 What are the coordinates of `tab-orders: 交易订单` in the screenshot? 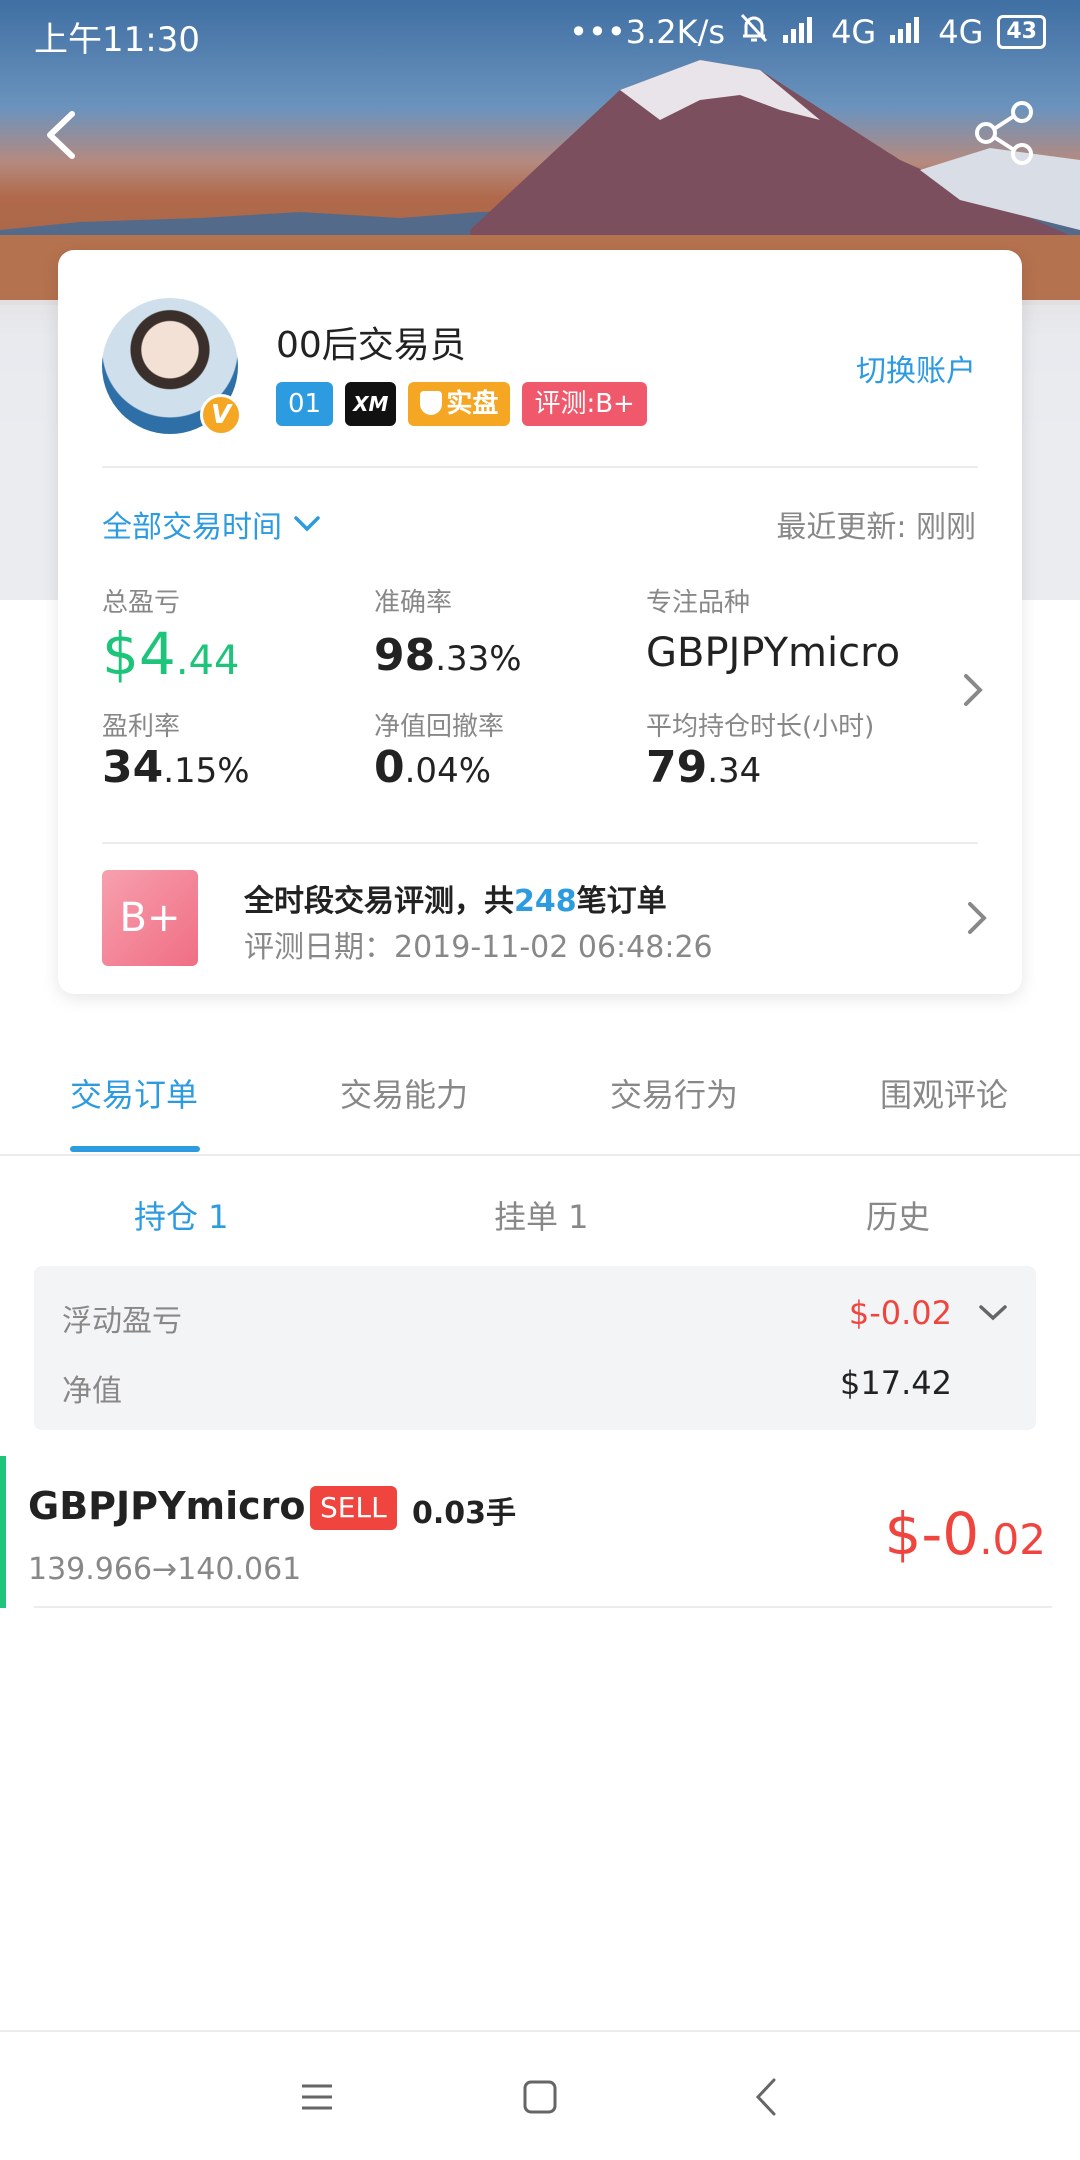 It's located at (134, 1093).